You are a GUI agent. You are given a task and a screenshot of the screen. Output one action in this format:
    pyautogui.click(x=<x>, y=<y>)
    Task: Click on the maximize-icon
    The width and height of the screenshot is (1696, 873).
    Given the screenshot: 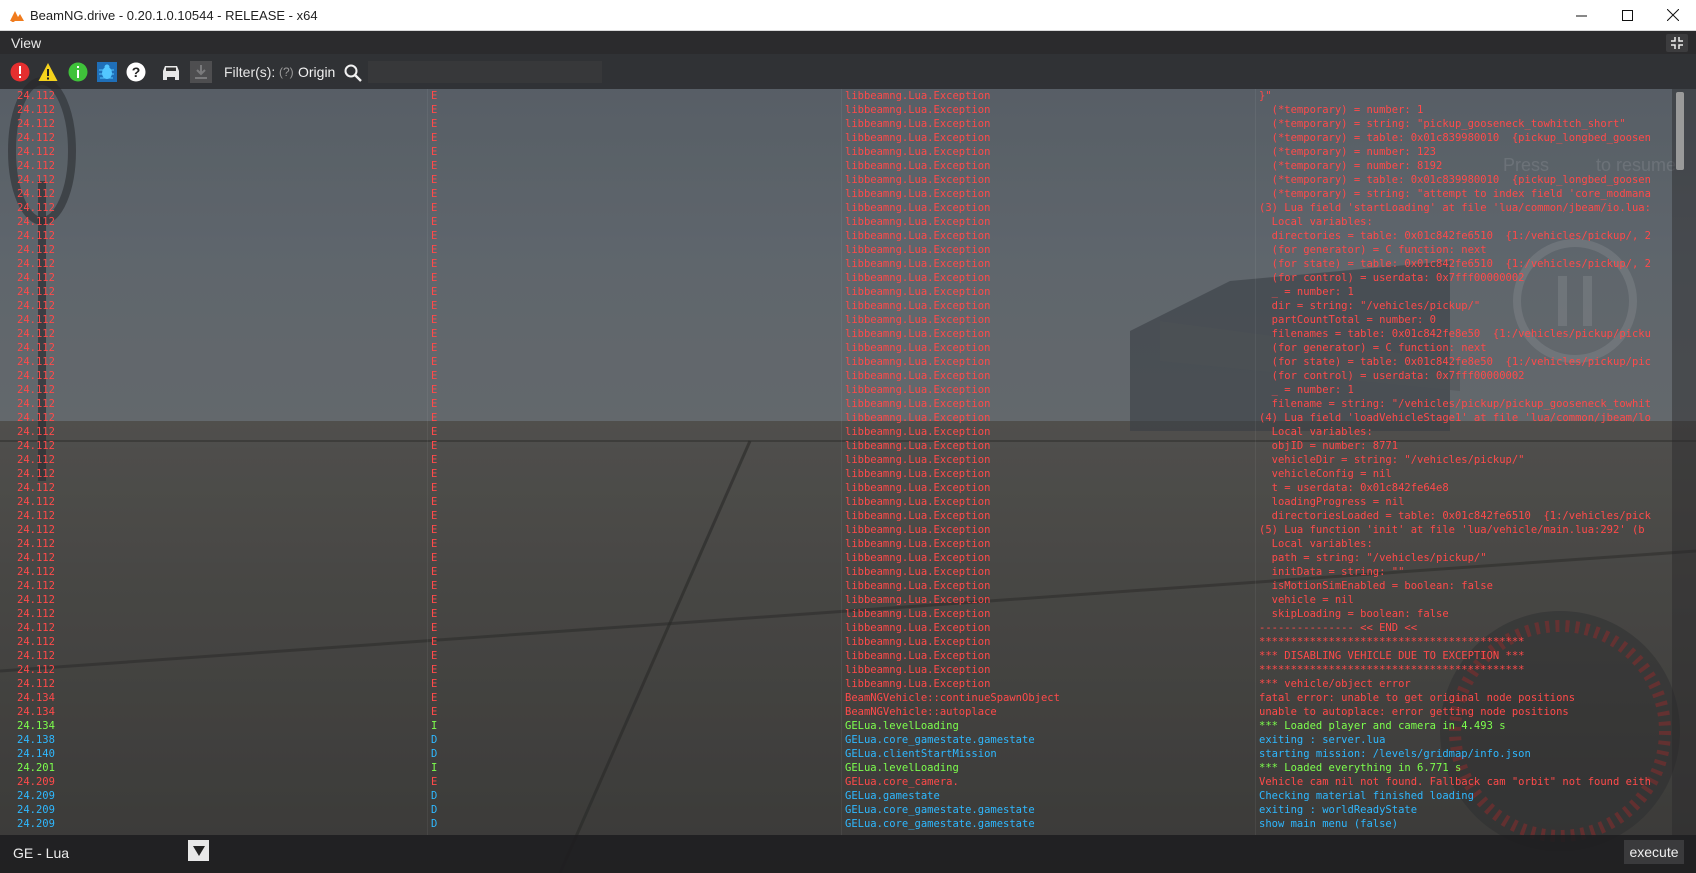 What is the action you would take?
    pyautogui.click(x=1627, y=15)
    